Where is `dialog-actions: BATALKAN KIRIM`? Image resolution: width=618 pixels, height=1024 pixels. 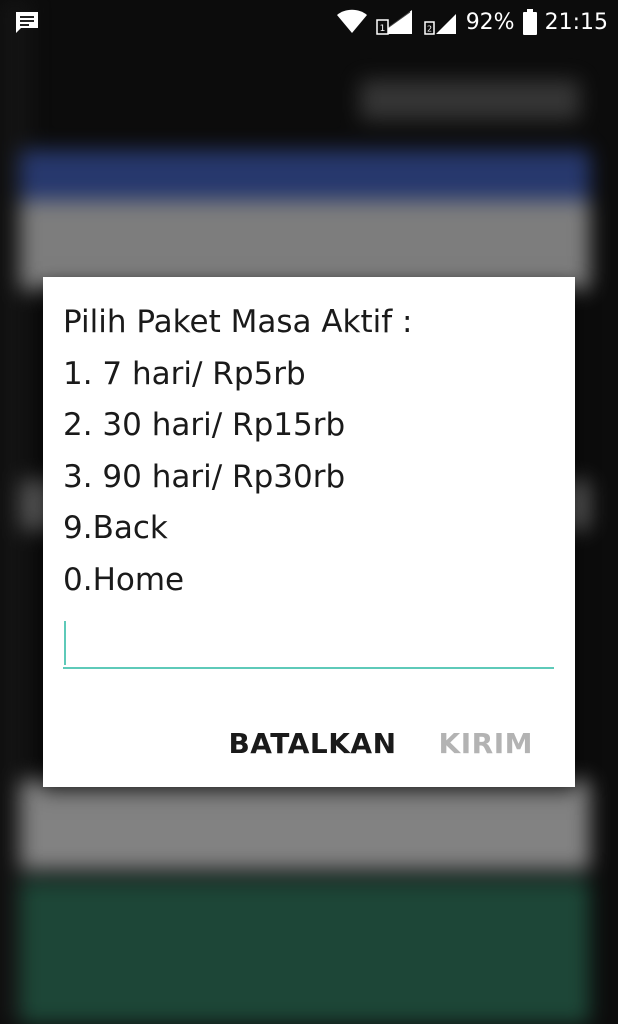 dialog-actions: BATALKAN KIRIM is located at coordinates (380, 743).